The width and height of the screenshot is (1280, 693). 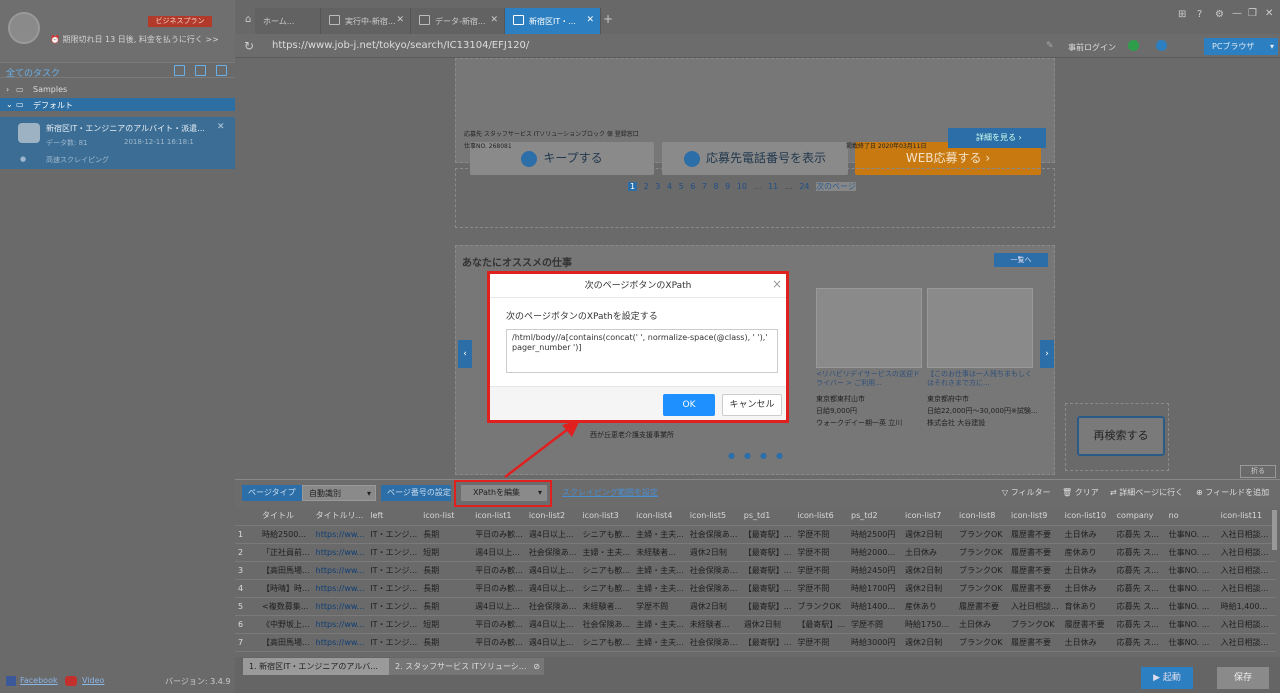 I want to click on all-tasks-label: 全てのタスク, so click(x=33, y=72).